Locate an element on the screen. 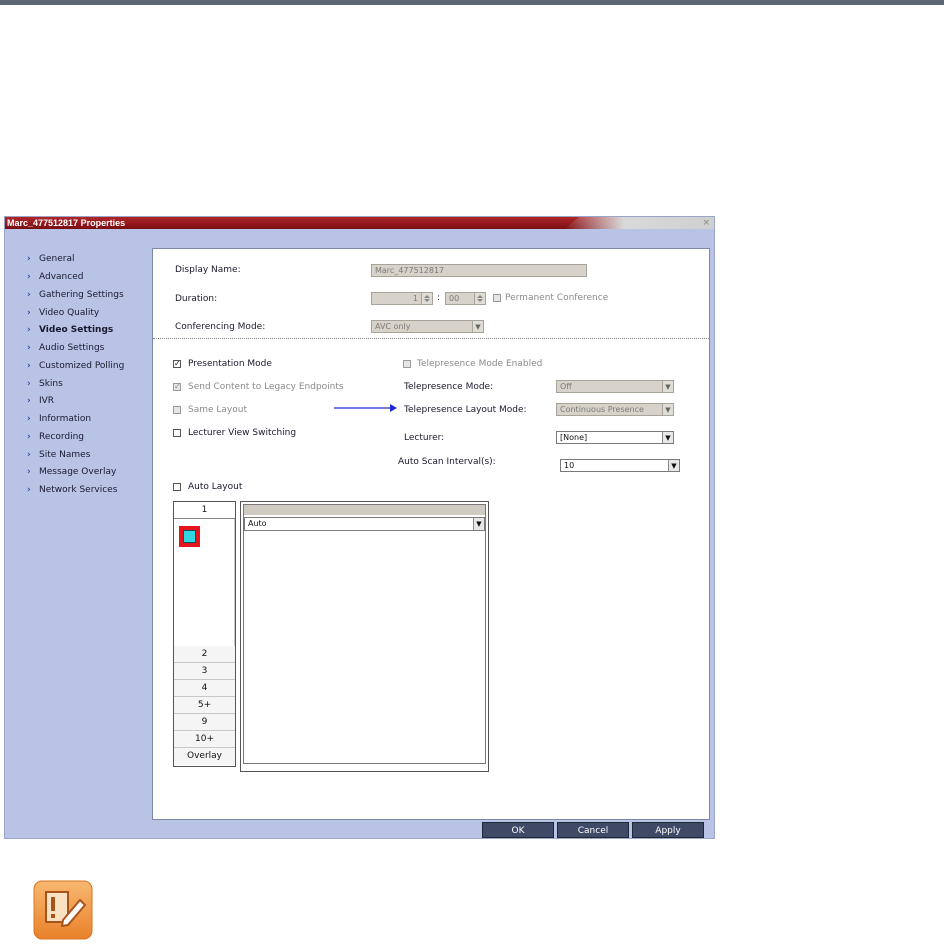  telepresence-layout-mode-value: Continuous Presence is located at coordinates (602, 409).